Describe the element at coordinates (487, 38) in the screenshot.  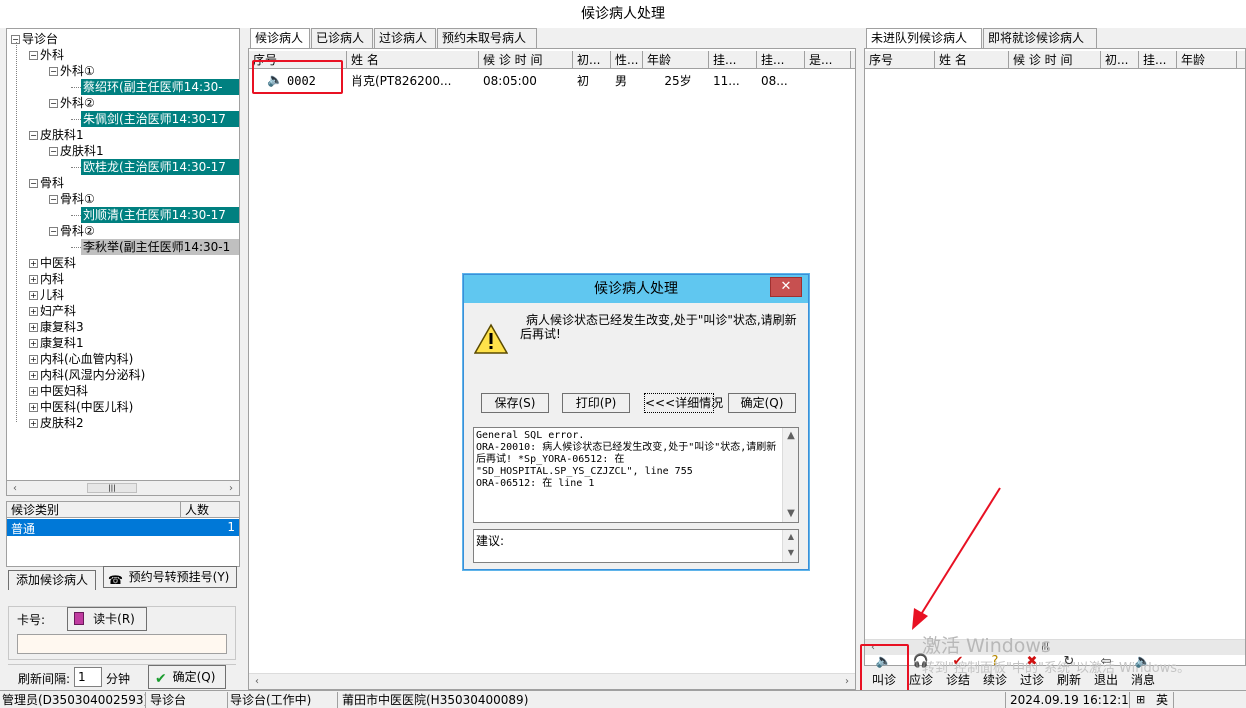
I see `tab-3: 预约未取号病人` at that location.